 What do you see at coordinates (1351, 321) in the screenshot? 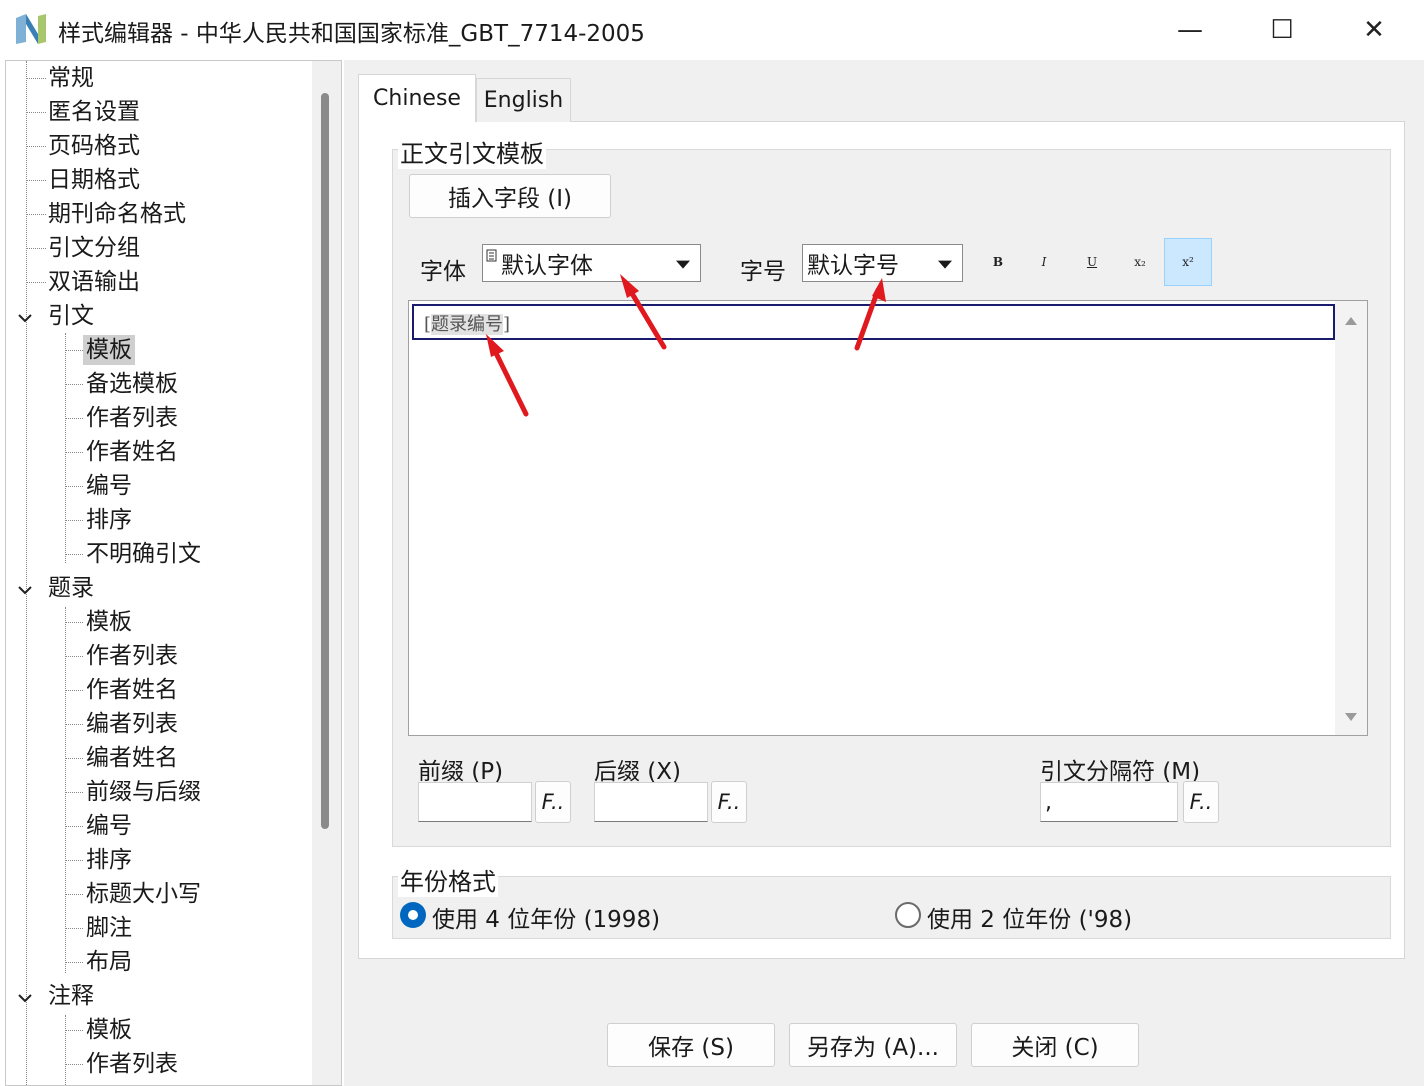
I see `scroll-up-icon` at bounding box center [1351, 321].